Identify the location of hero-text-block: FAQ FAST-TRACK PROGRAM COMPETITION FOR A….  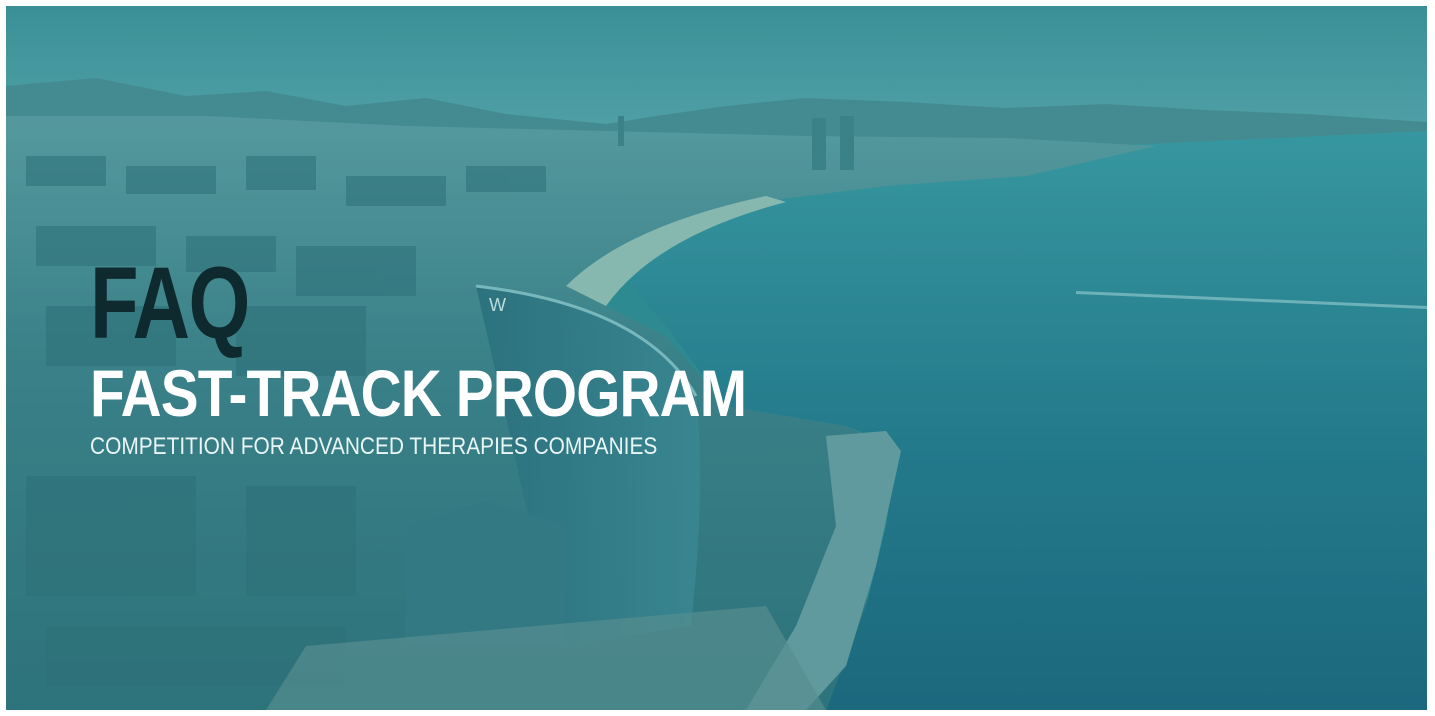
(440, 356).